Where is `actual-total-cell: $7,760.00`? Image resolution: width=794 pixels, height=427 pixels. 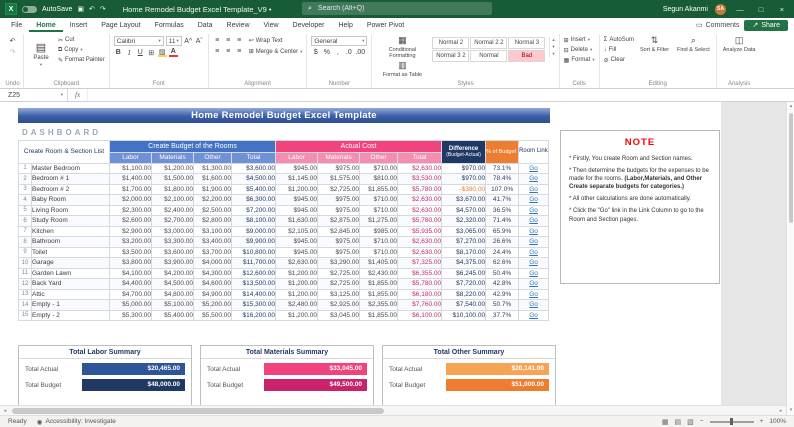
actual-total-cell: $7,760.00 is located at coordinates (420, 305).